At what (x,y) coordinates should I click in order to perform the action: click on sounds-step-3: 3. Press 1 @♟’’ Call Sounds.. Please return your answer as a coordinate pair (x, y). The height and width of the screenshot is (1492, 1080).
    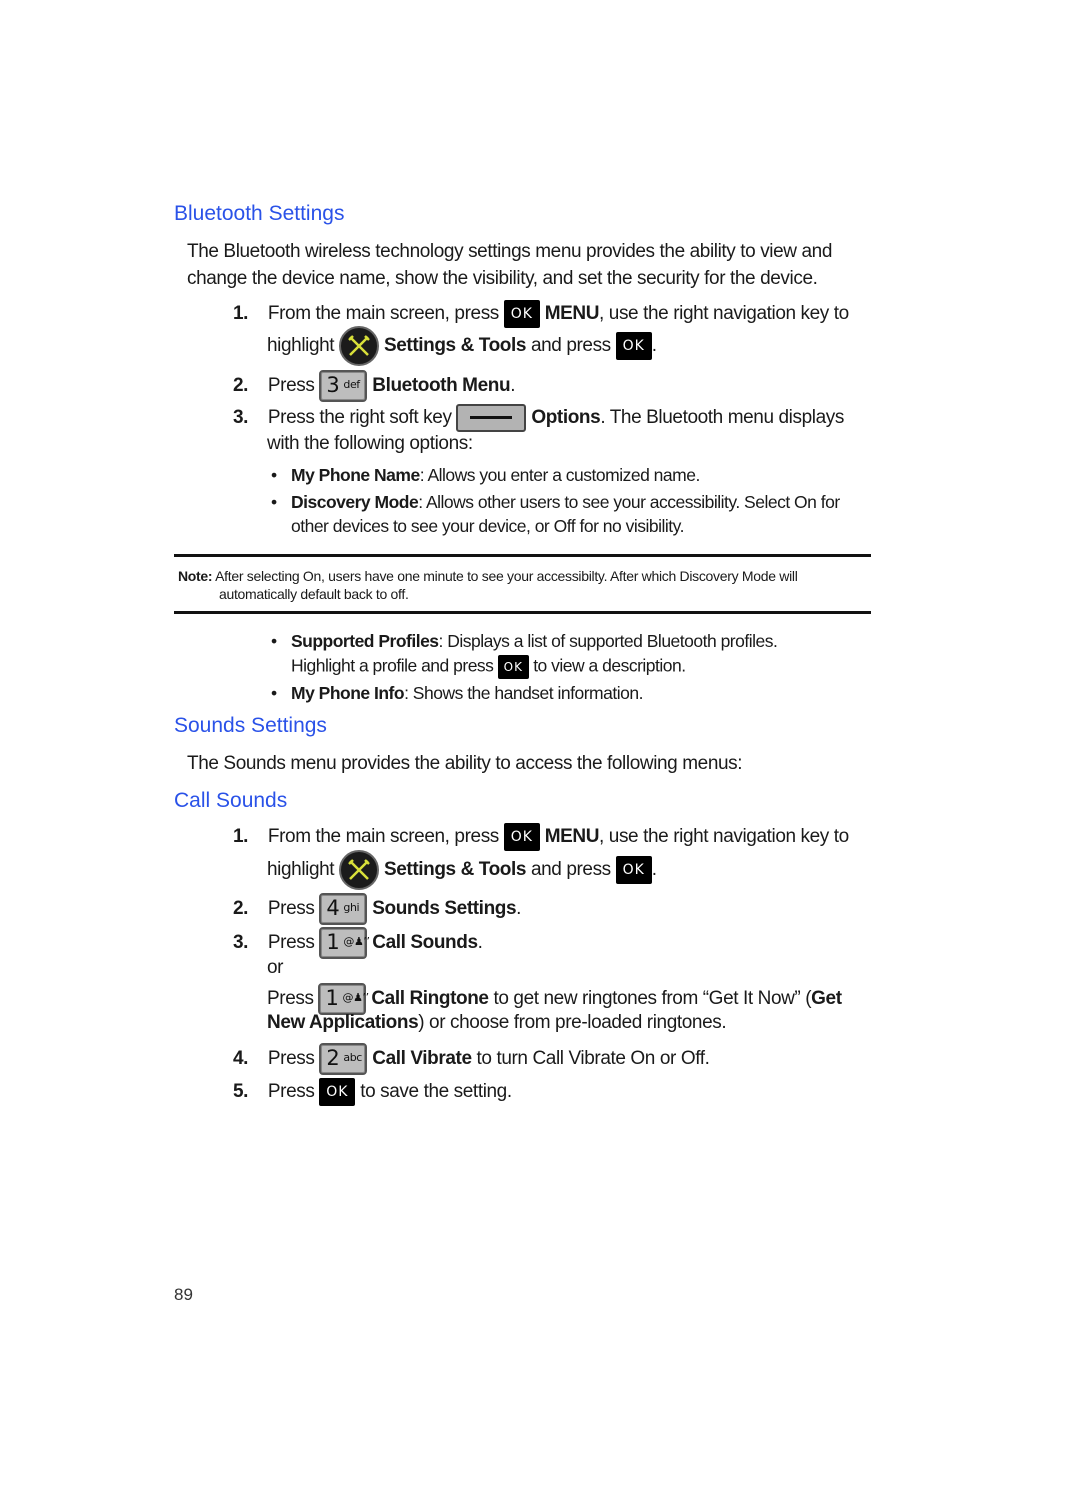
    Looking at the image, I should click on (358, 943).